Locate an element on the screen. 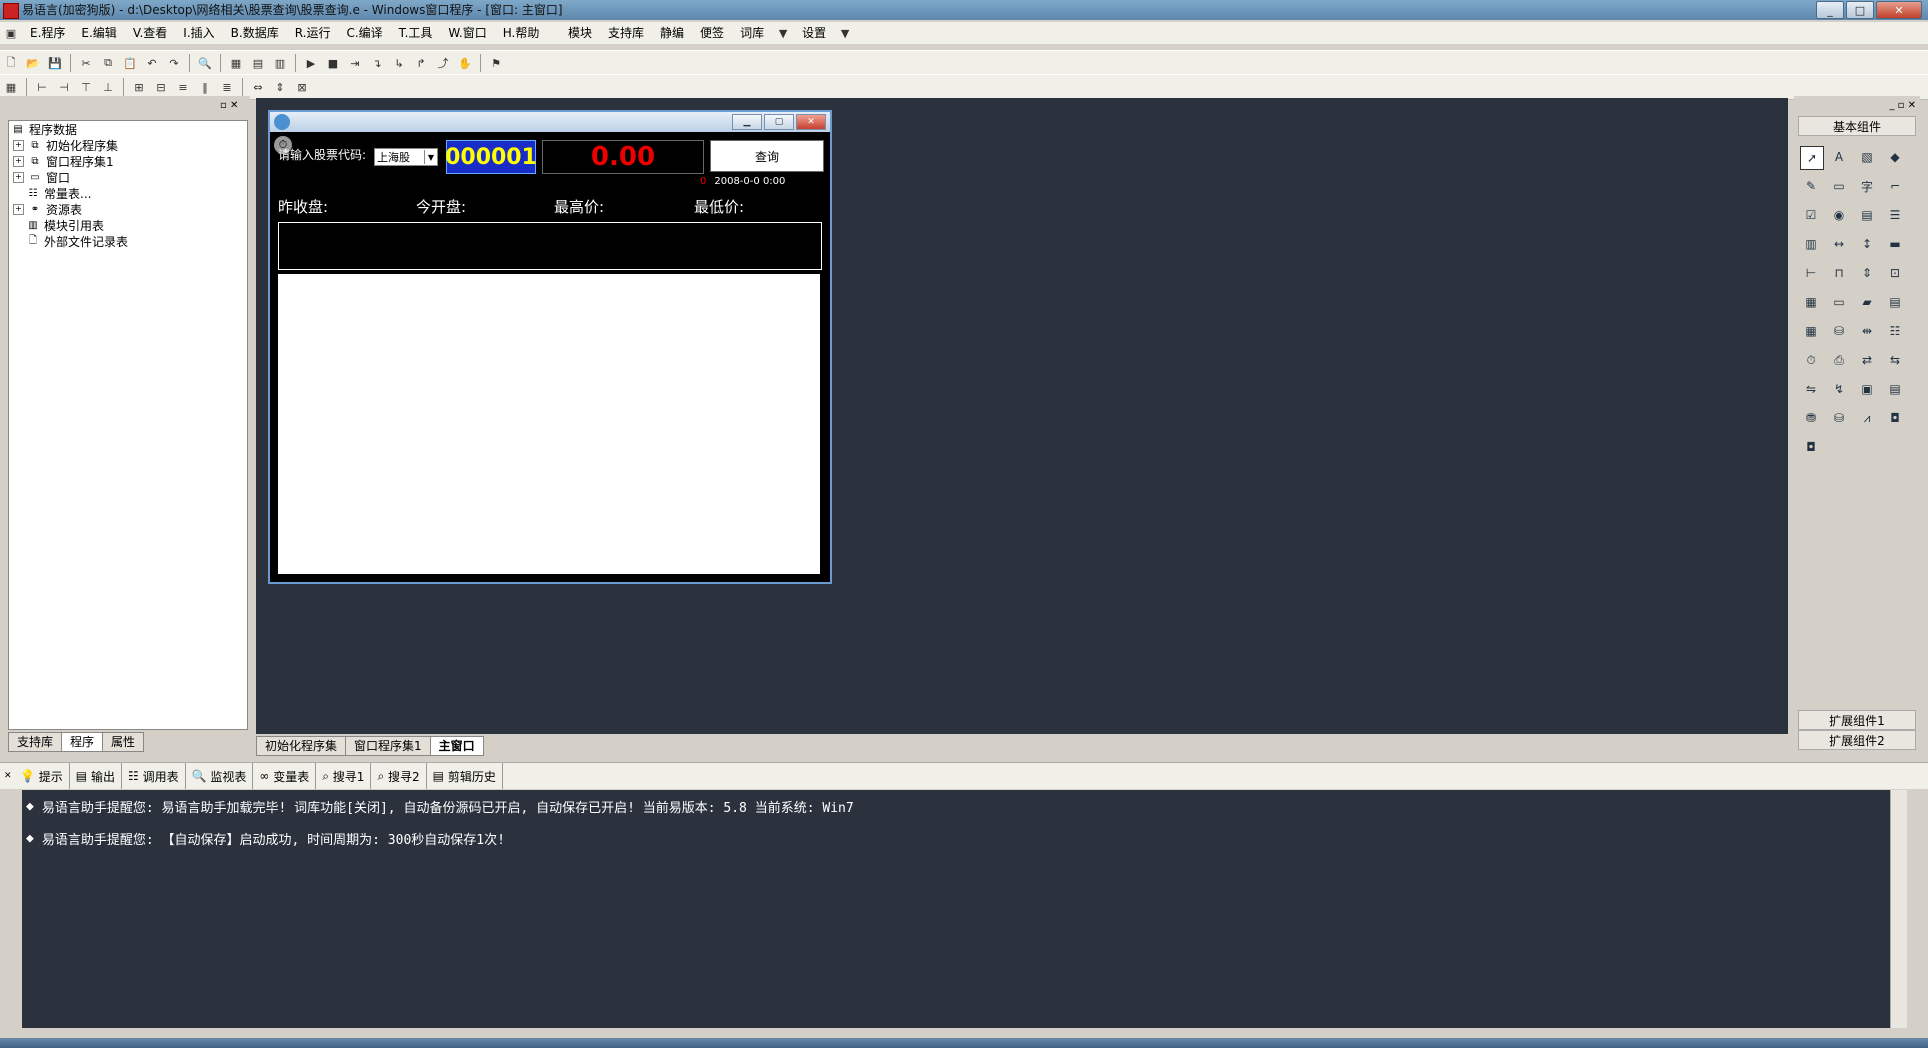 Image resolution: width=1928 pixels, height=1048 pixels. minimize-button: _ is located at coordinates (1830, 10).